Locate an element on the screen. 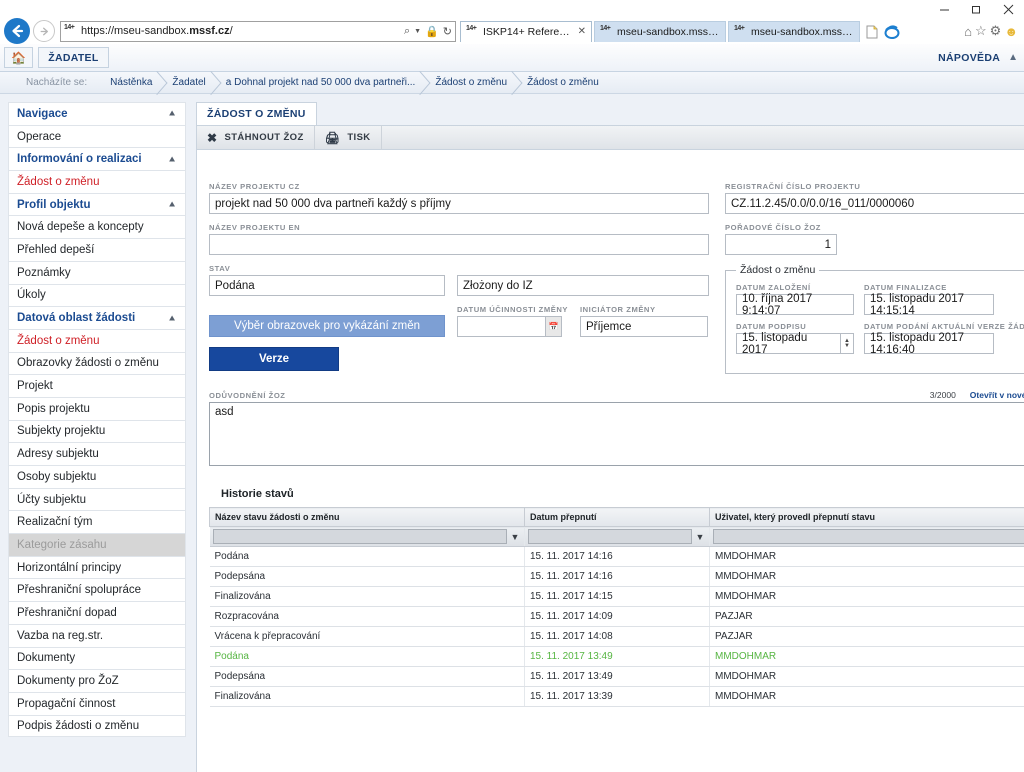  print-button: 🖨 TISK is located at coordinates (348, 137).